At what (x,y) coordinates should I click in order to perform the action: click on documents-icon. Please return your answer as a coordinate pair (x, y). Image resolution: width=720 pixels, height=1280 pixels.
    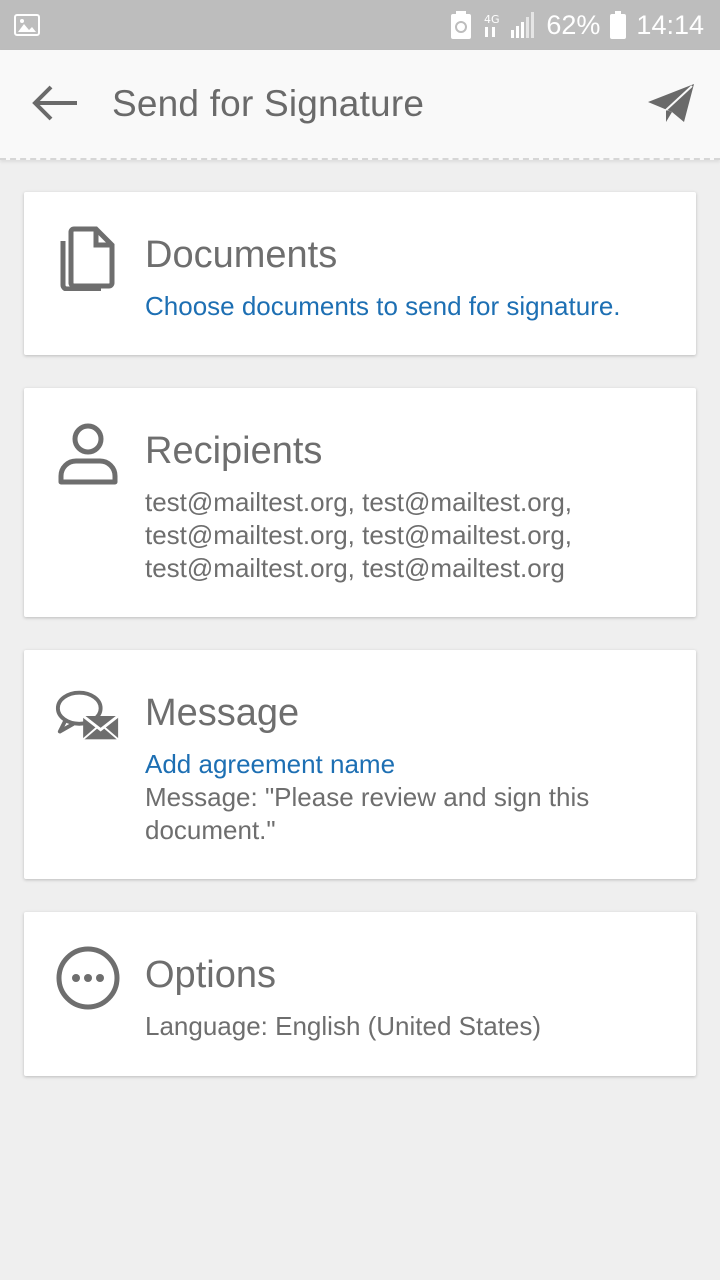
    Looking at the image, I should click on (88, 258).